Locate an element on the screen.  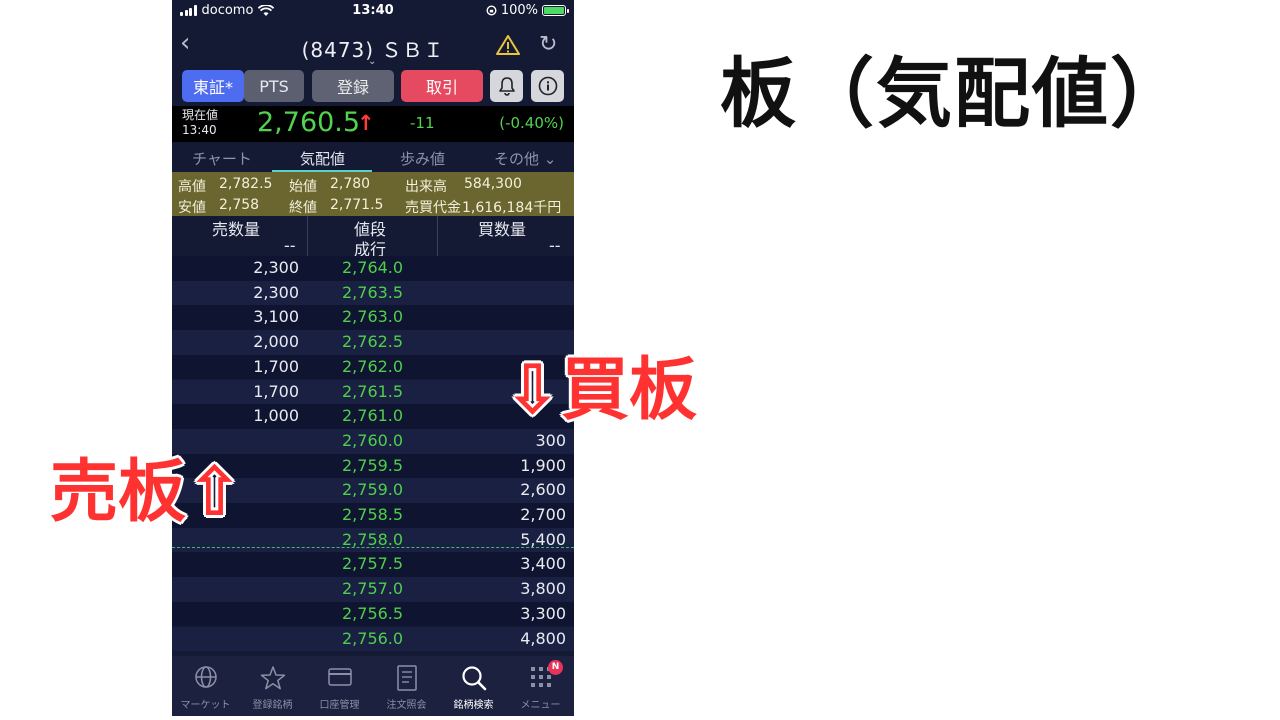
nav-item-label: 登録銘柄 is located at coordinates (272, 705).